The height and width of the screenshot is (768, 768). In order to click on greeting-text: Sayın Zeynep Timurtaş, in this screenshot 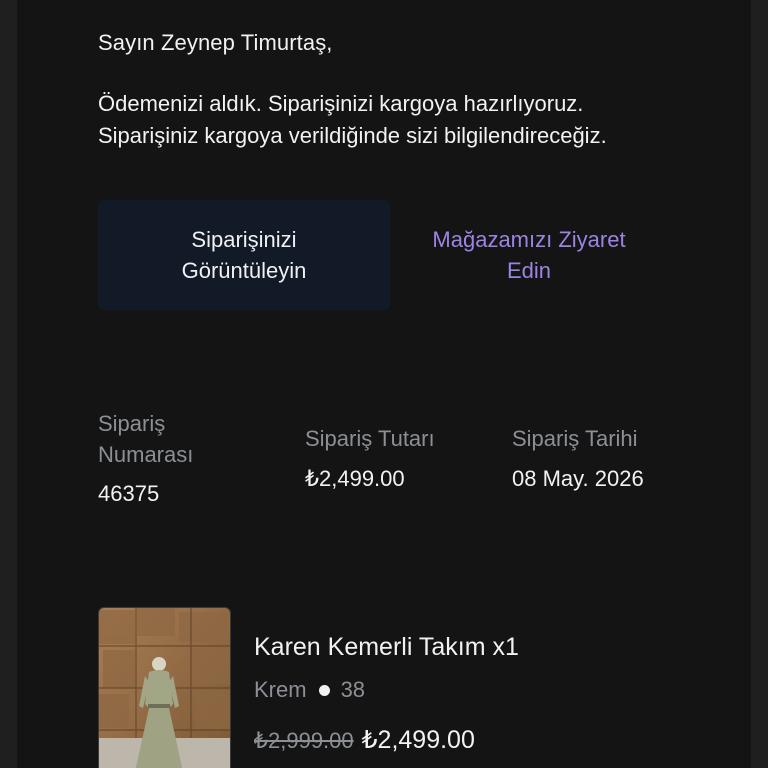, I will do `click(215, 42)`.